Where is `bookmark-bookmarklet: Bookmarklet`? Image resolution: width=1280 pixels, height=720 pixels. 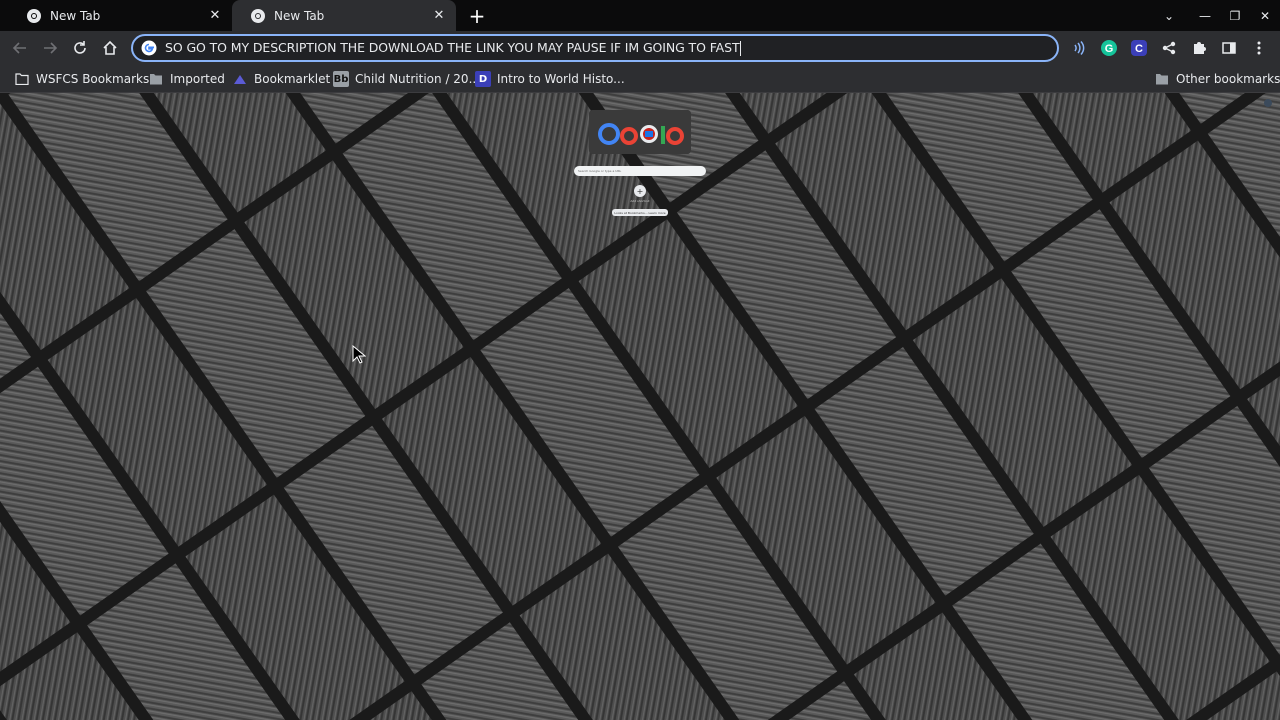 bookmark-bookmarklet: Bookmarklet is located at coordinates (281, 79).